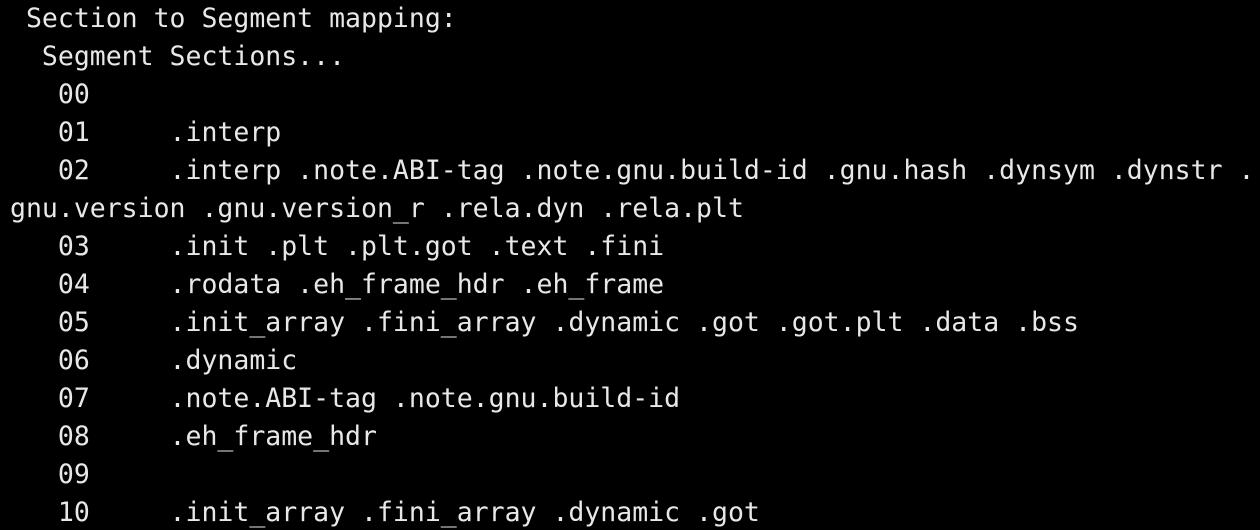 Image resolution: width=1260 pixels, height=530 pixels. I want to click on terminal-line: 00, so click(90, 94).